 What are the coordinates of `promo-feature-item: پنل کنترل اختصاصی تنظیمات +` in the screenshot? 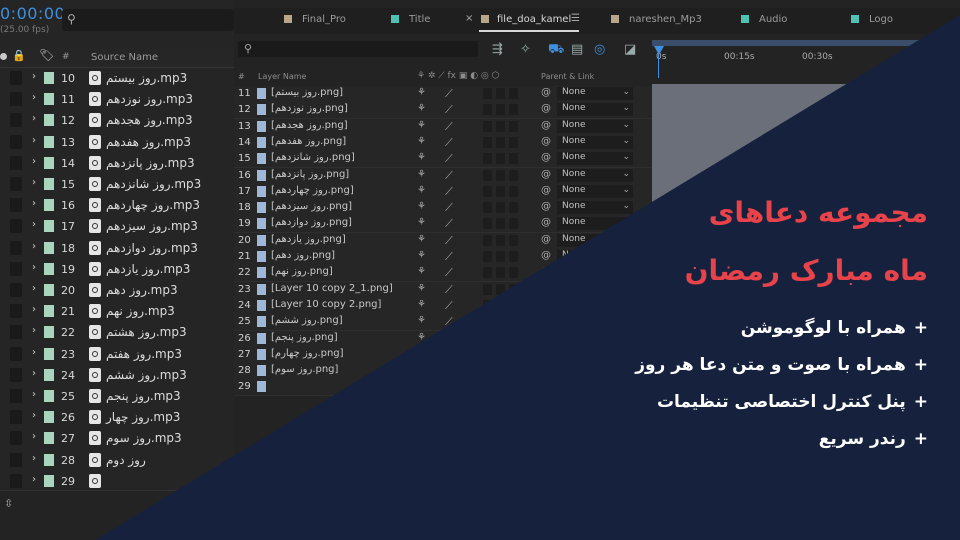 It's located at (792, 402).